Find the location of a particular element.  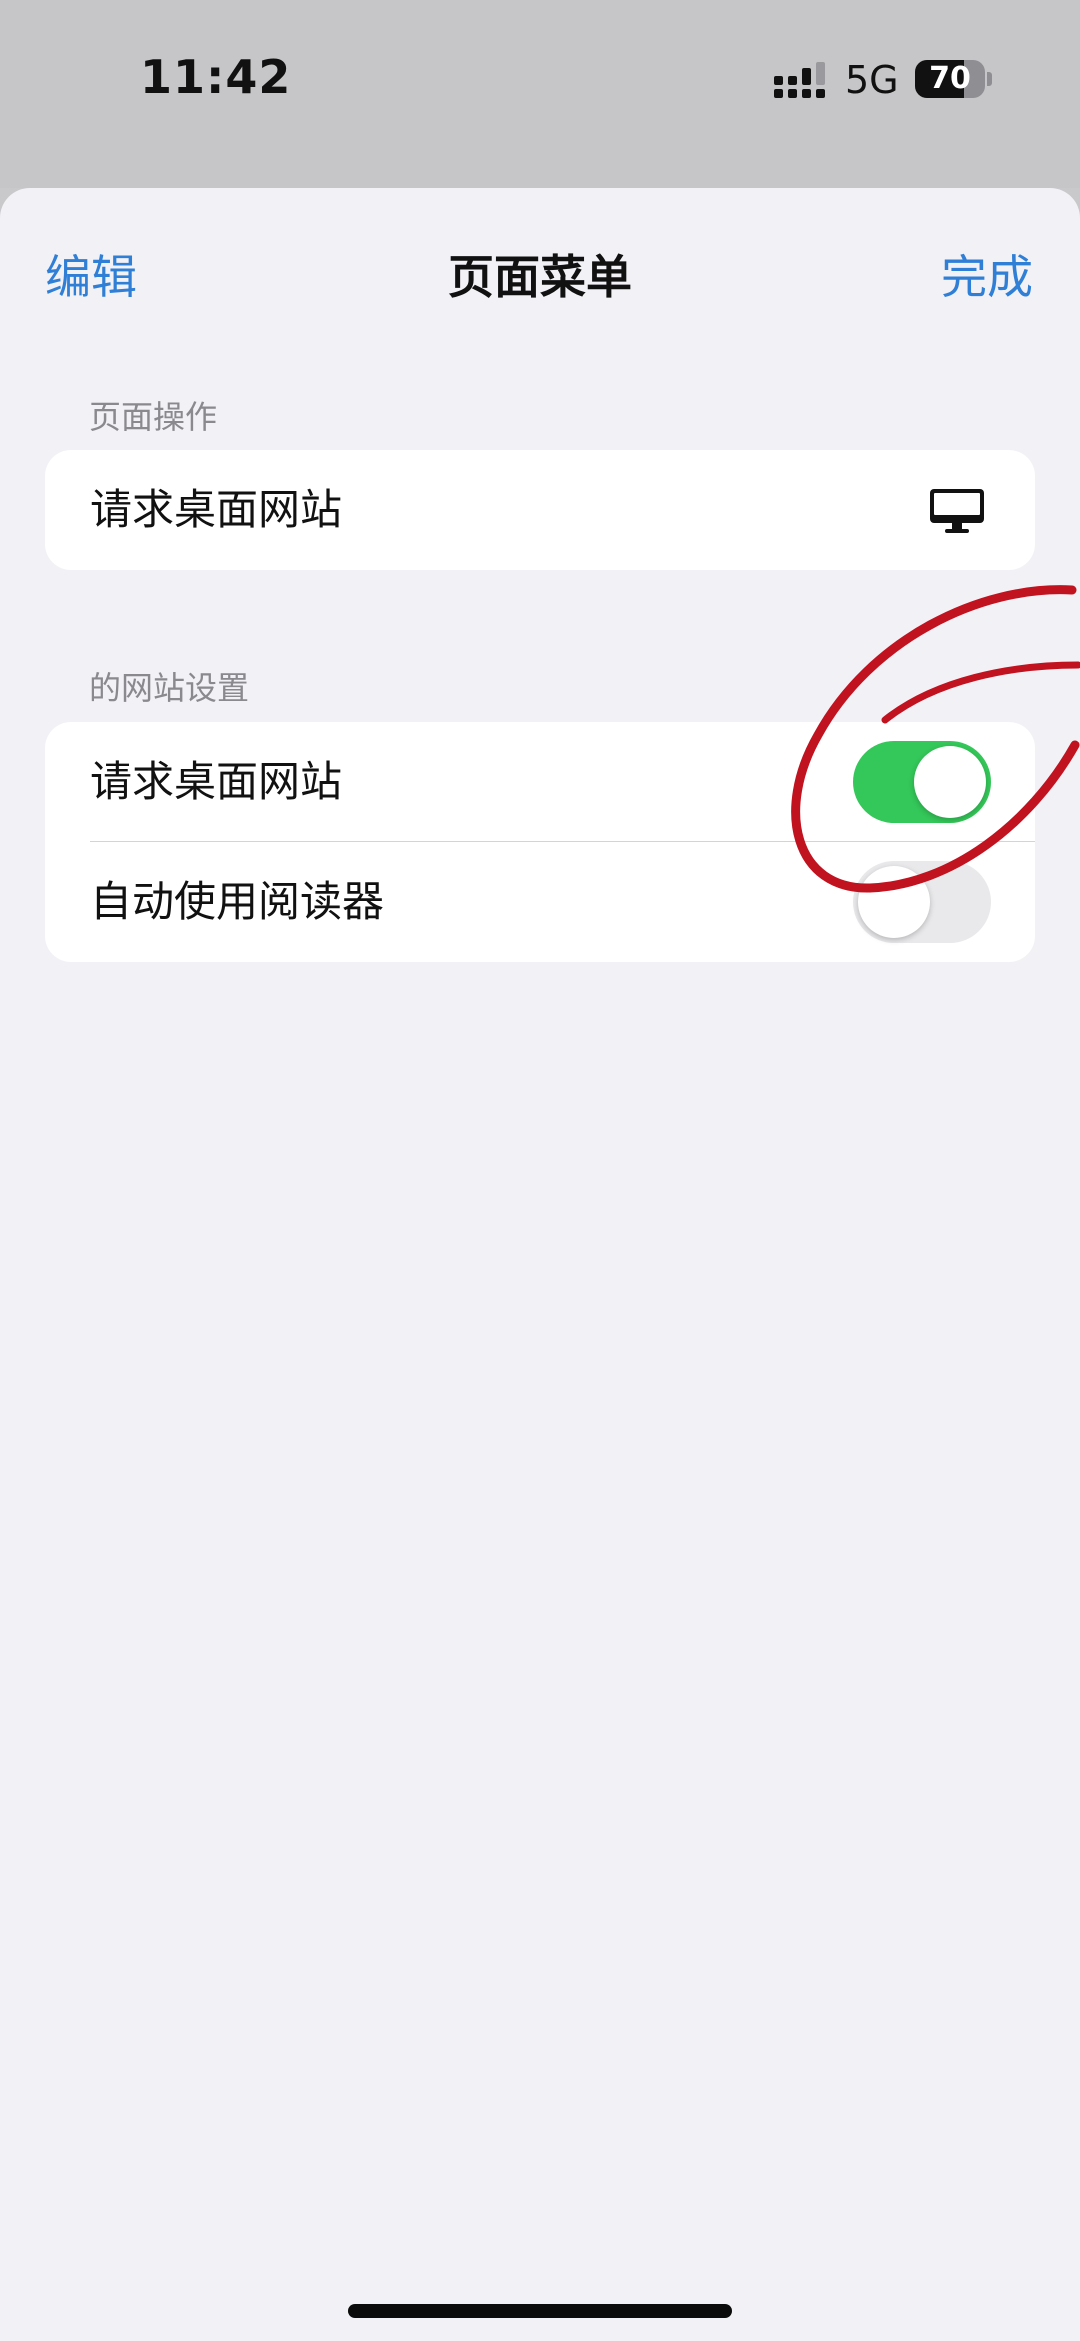

page-actions-header: 页面操作 is located at coordinates (153, 417).